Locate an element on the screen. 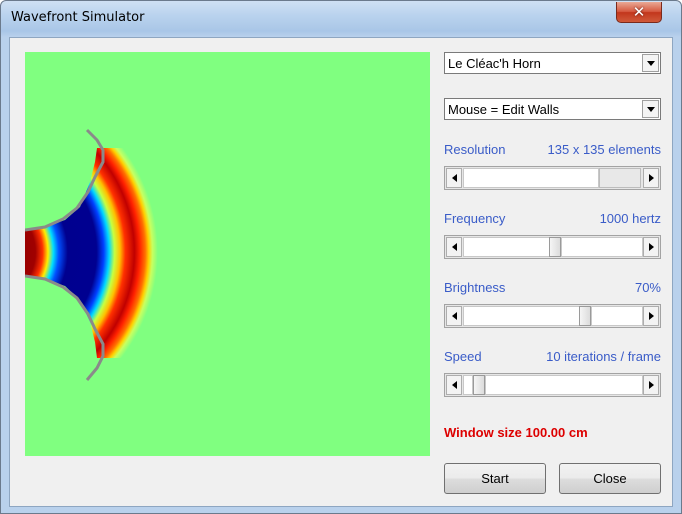  frequency-scrollbar is located at coordinates (552, 247).